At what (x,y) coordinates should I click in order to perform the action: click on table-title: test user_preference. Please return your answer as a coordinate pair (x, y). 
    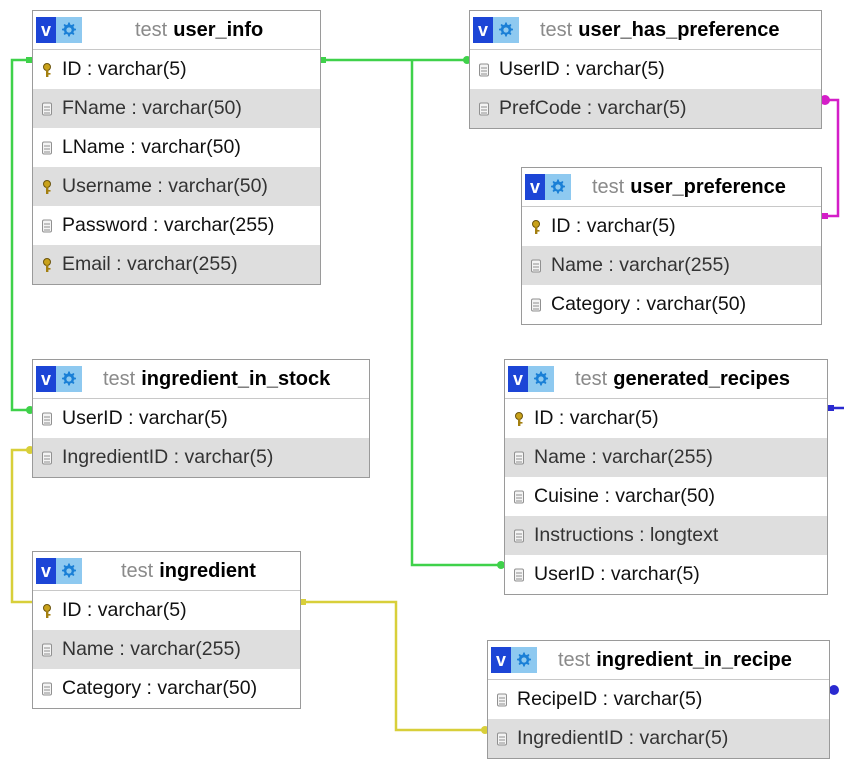
    Looking at the image, I should click on (689, 187).